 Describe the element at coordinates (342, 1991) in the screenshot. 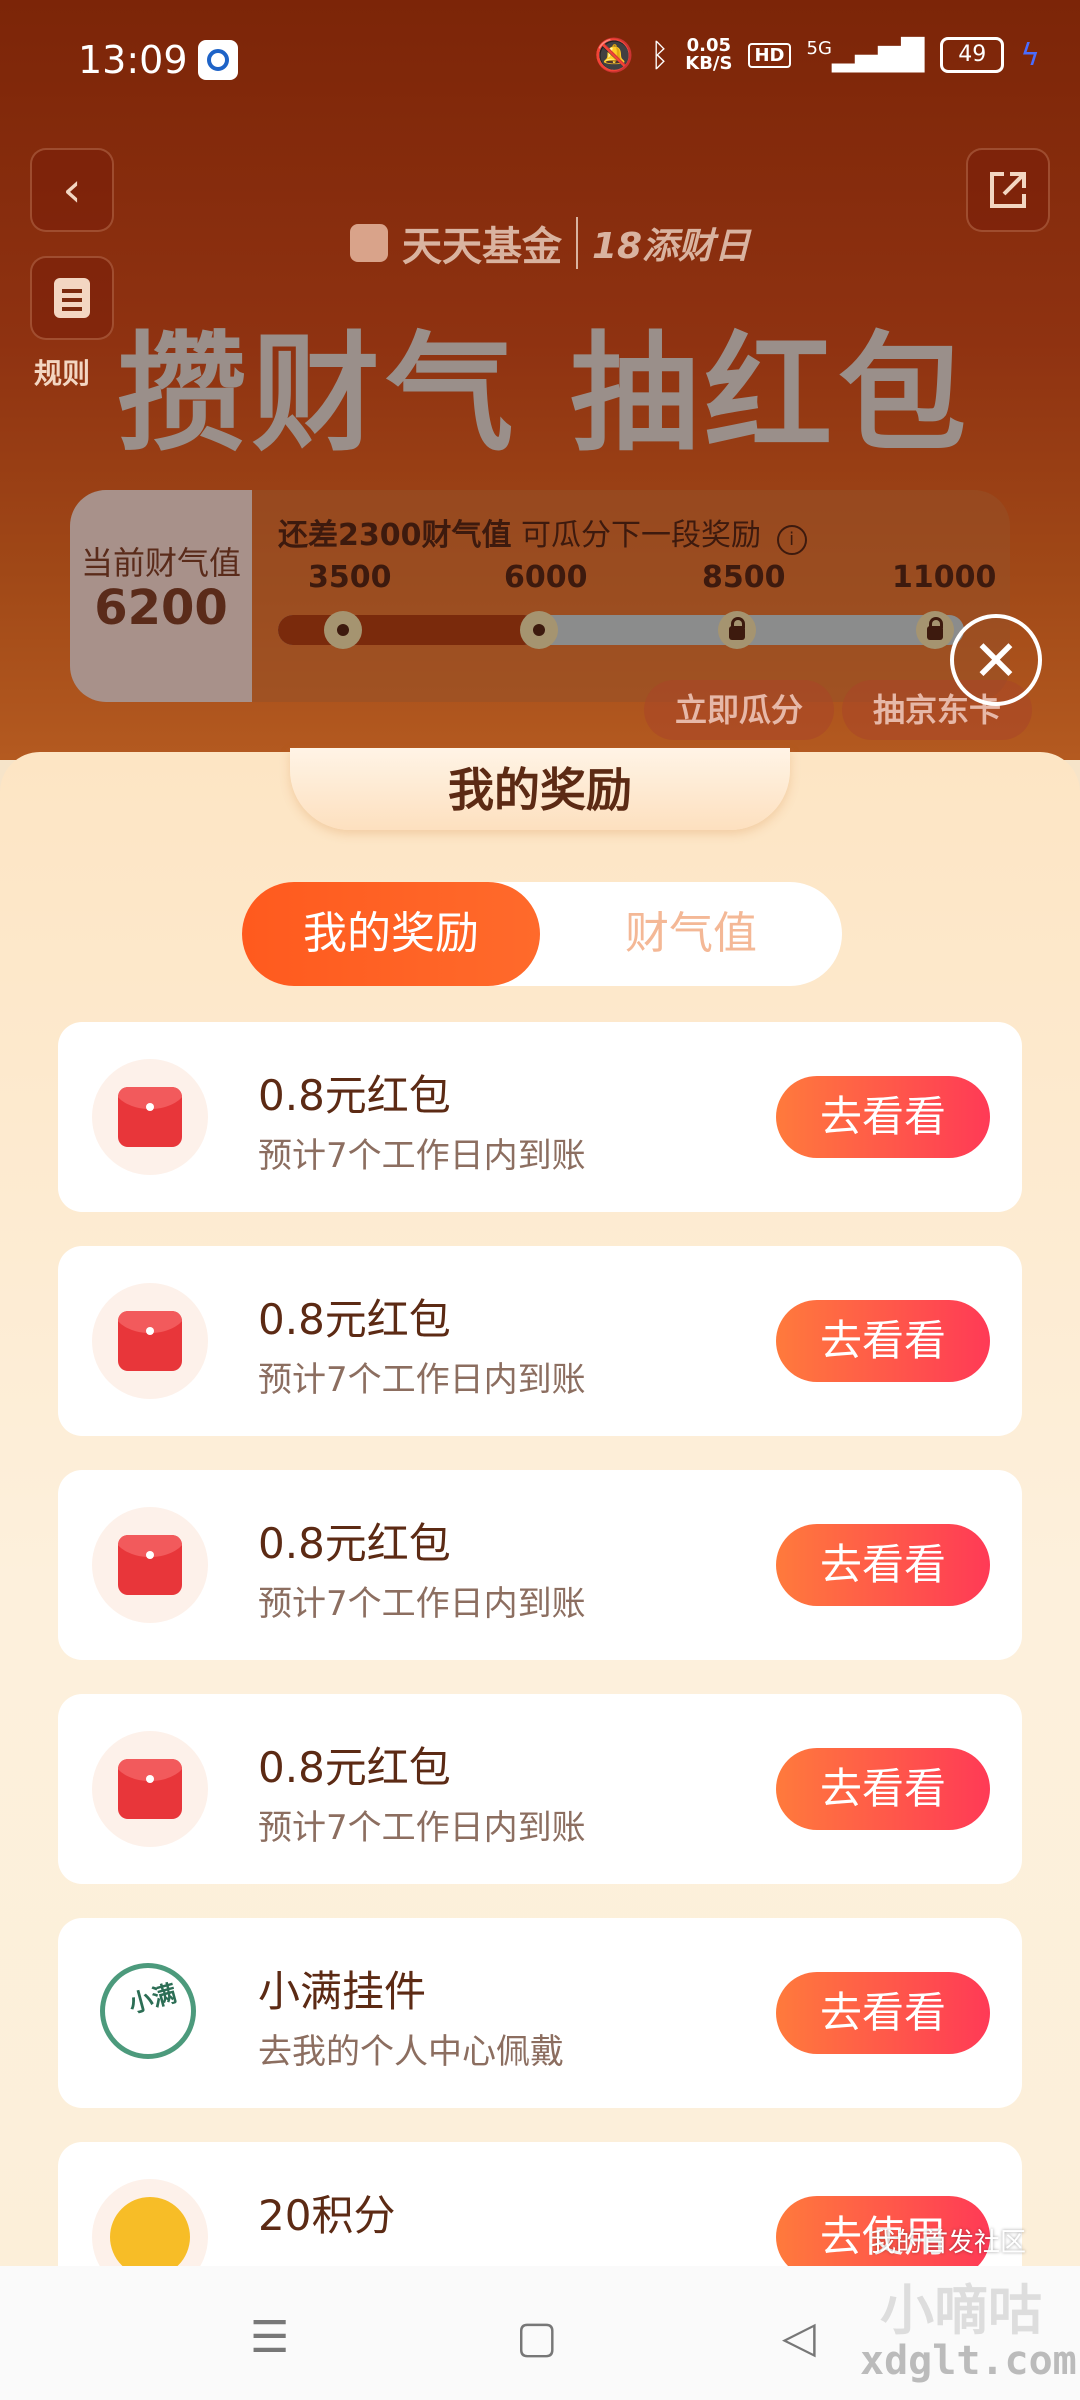

I see `reward-title: 小满挂件` at that location.